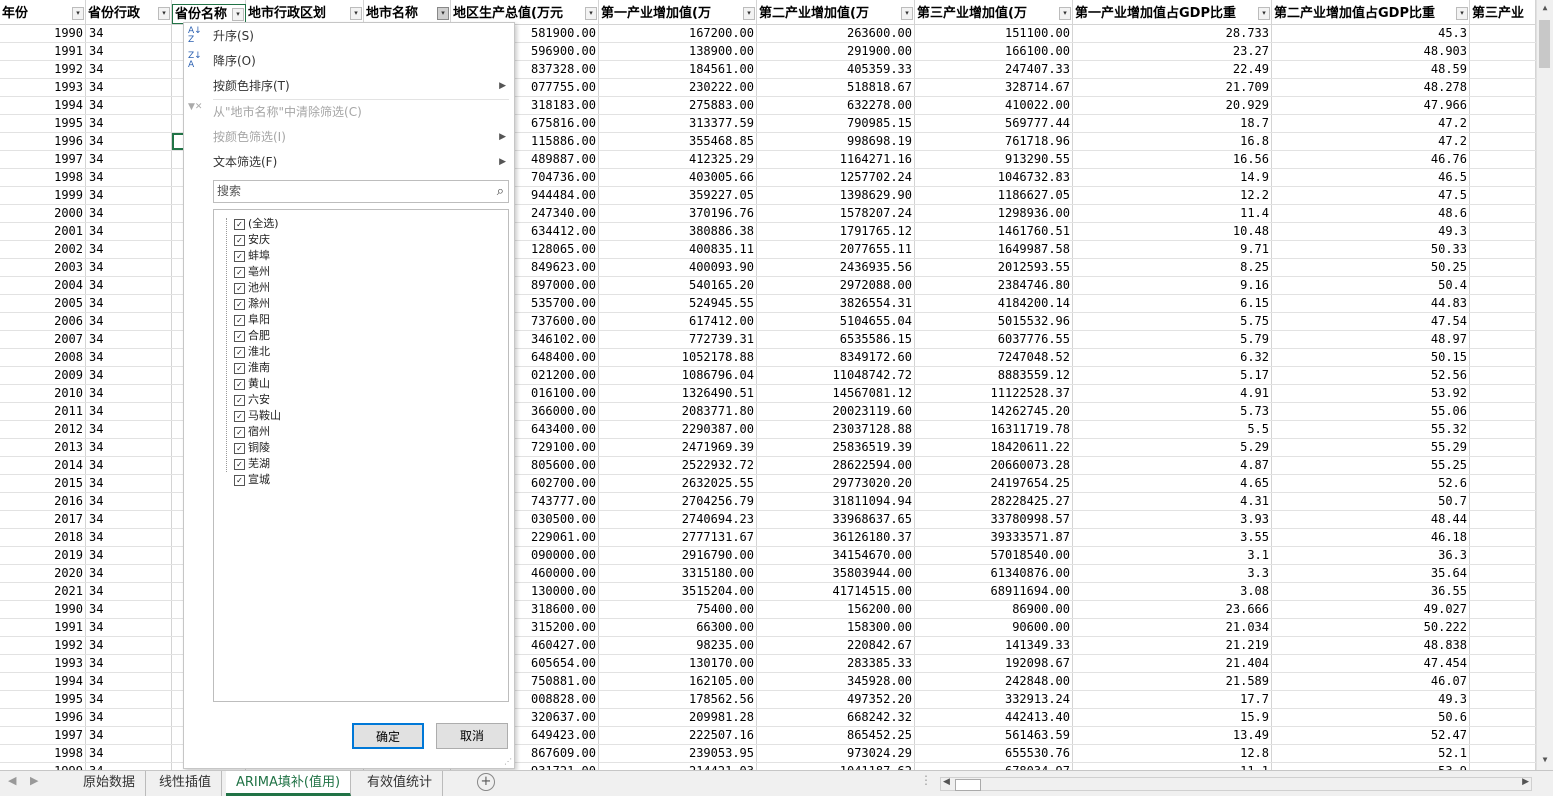  Describe the element at coordinates (994, 375) in the screenshot. I see `table-cell: 8883559.12` at that location.